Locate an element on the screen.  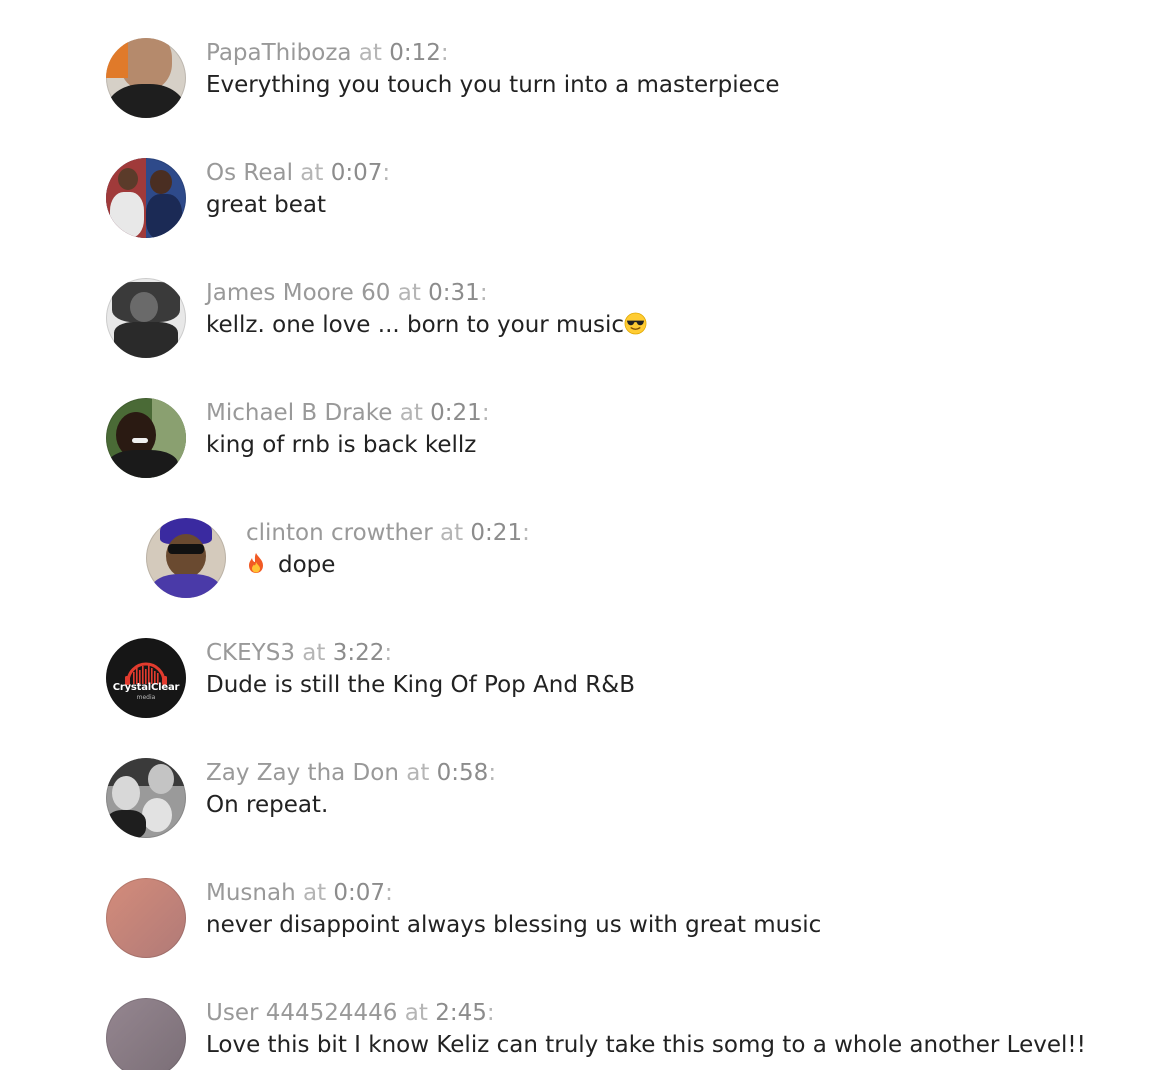
comment-item: Zay Zay tha Don at 0:58: On repeat. is located at coordinates (301, 798).